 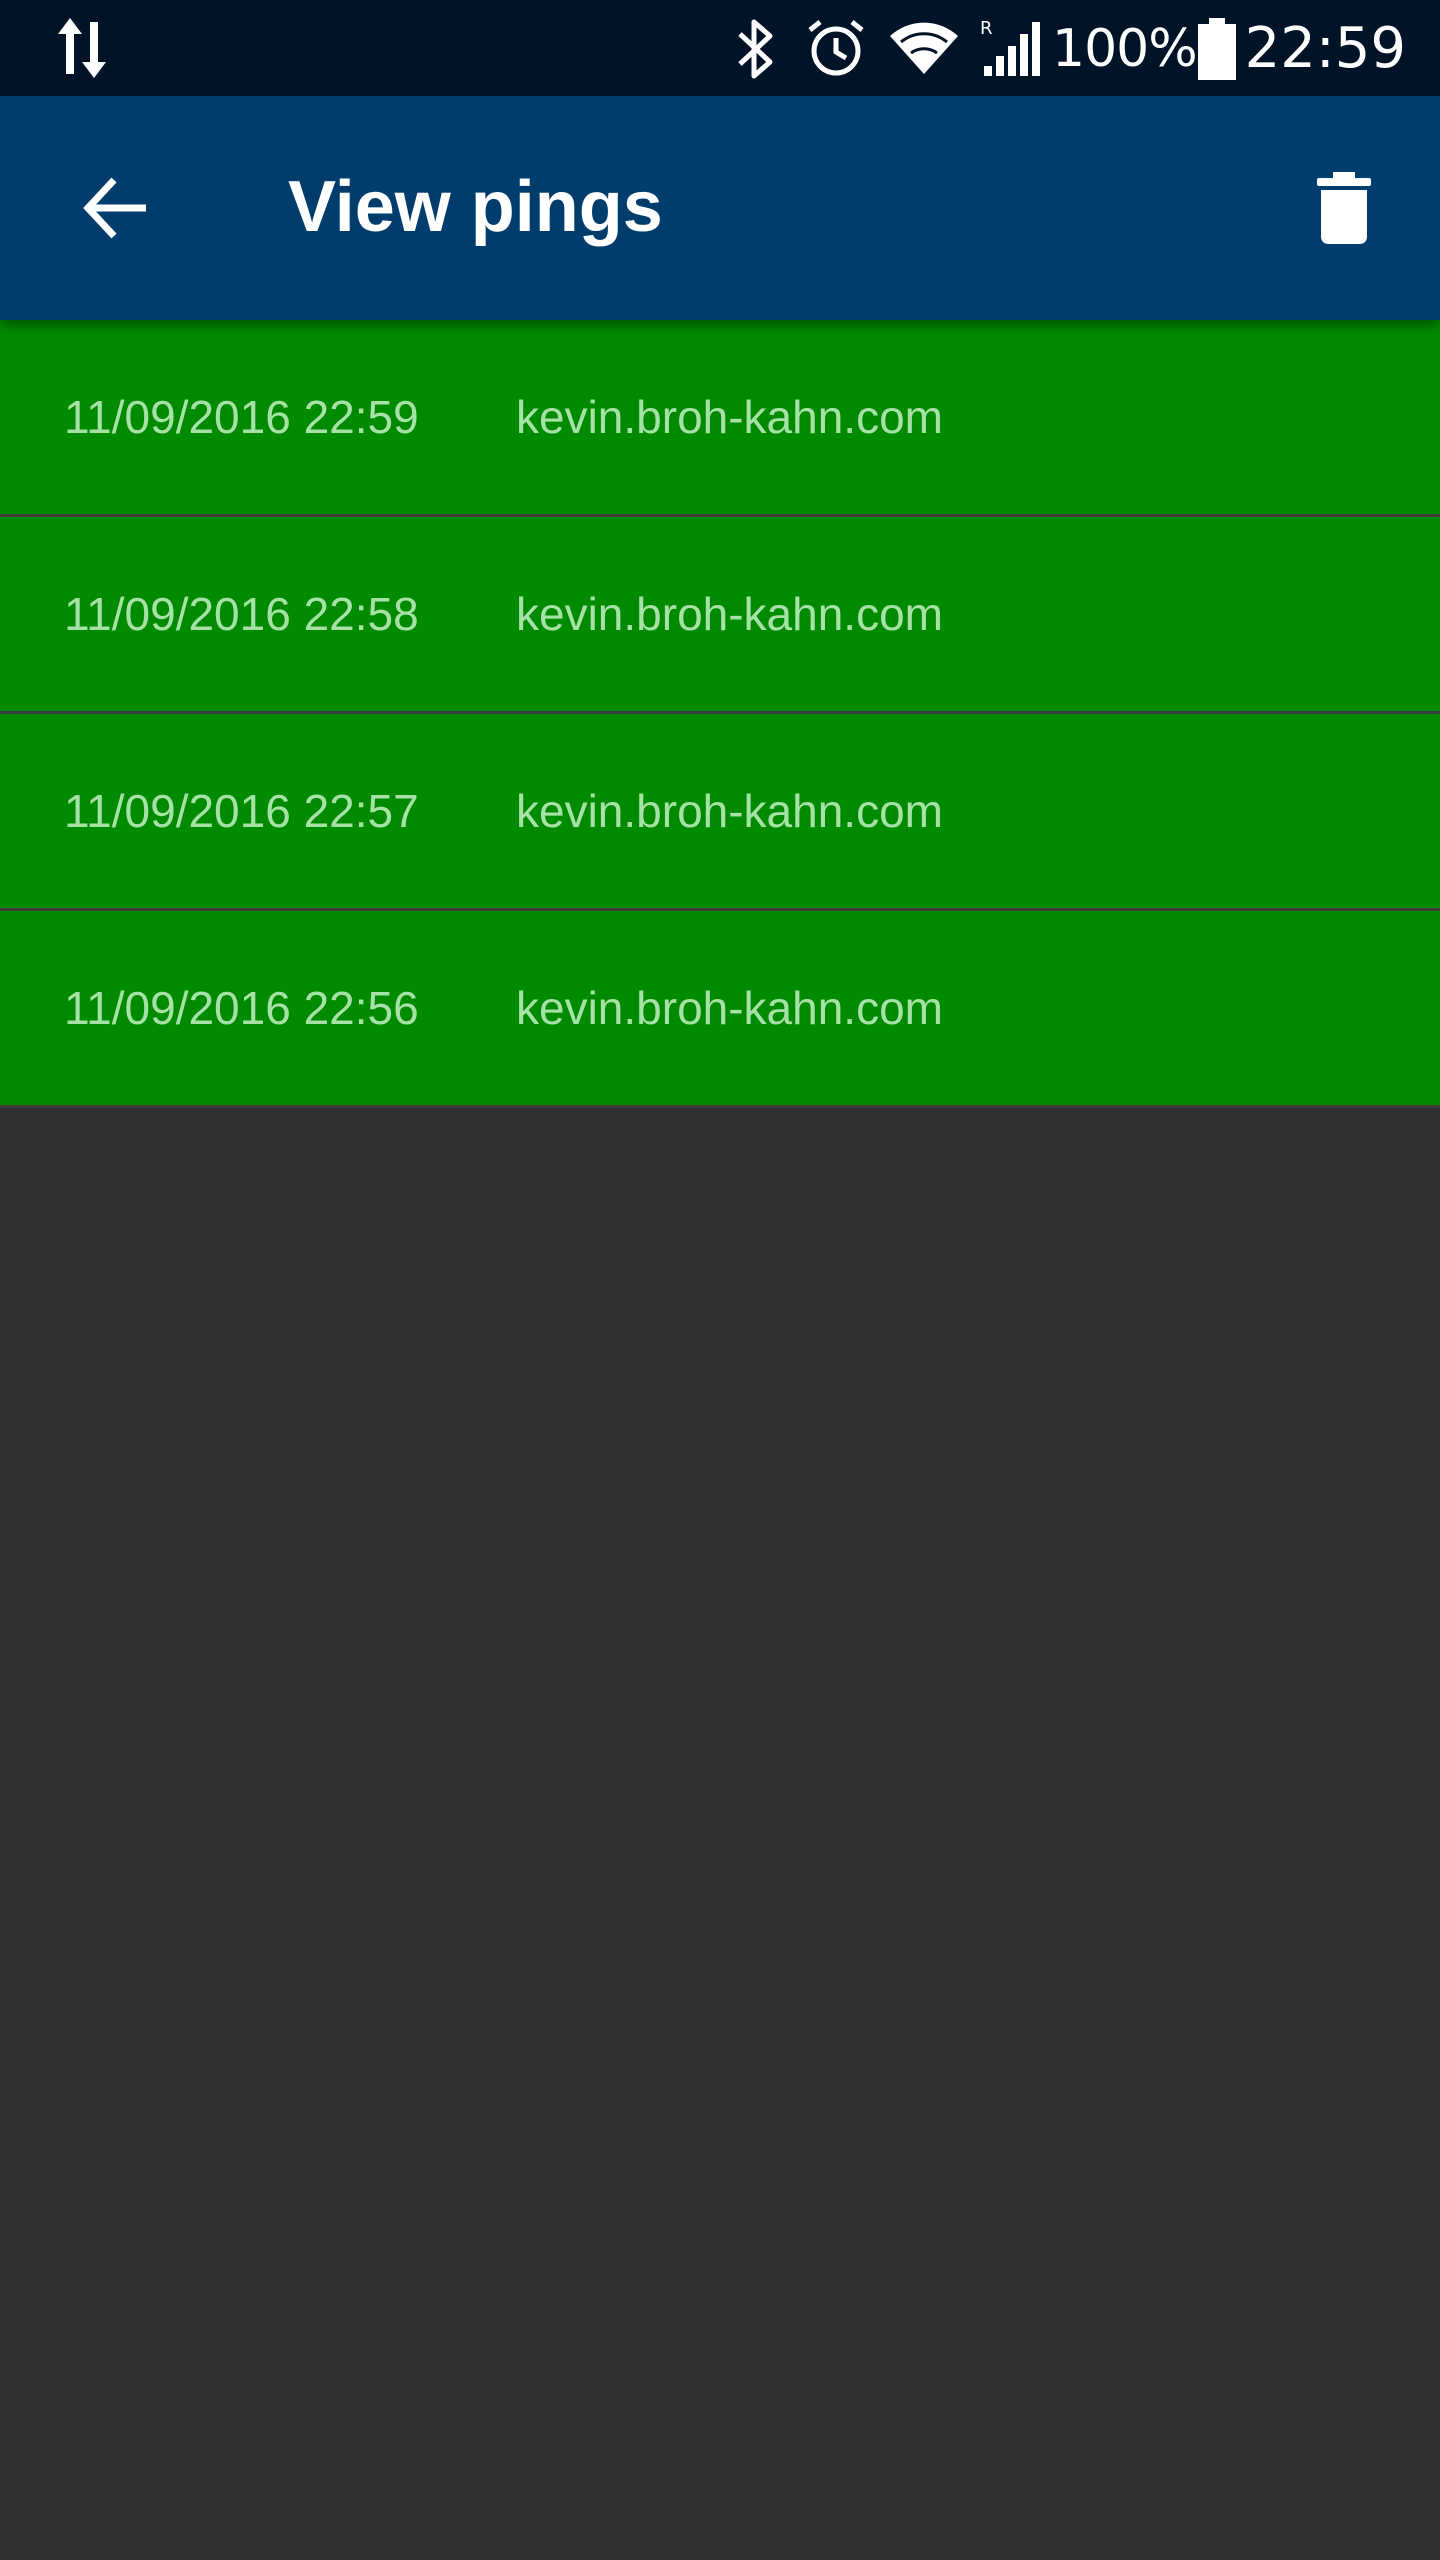 What do you see at coordinates (924, 48) in the screenshot?
I see `wifi-icon` at bounding box center [924, 48].